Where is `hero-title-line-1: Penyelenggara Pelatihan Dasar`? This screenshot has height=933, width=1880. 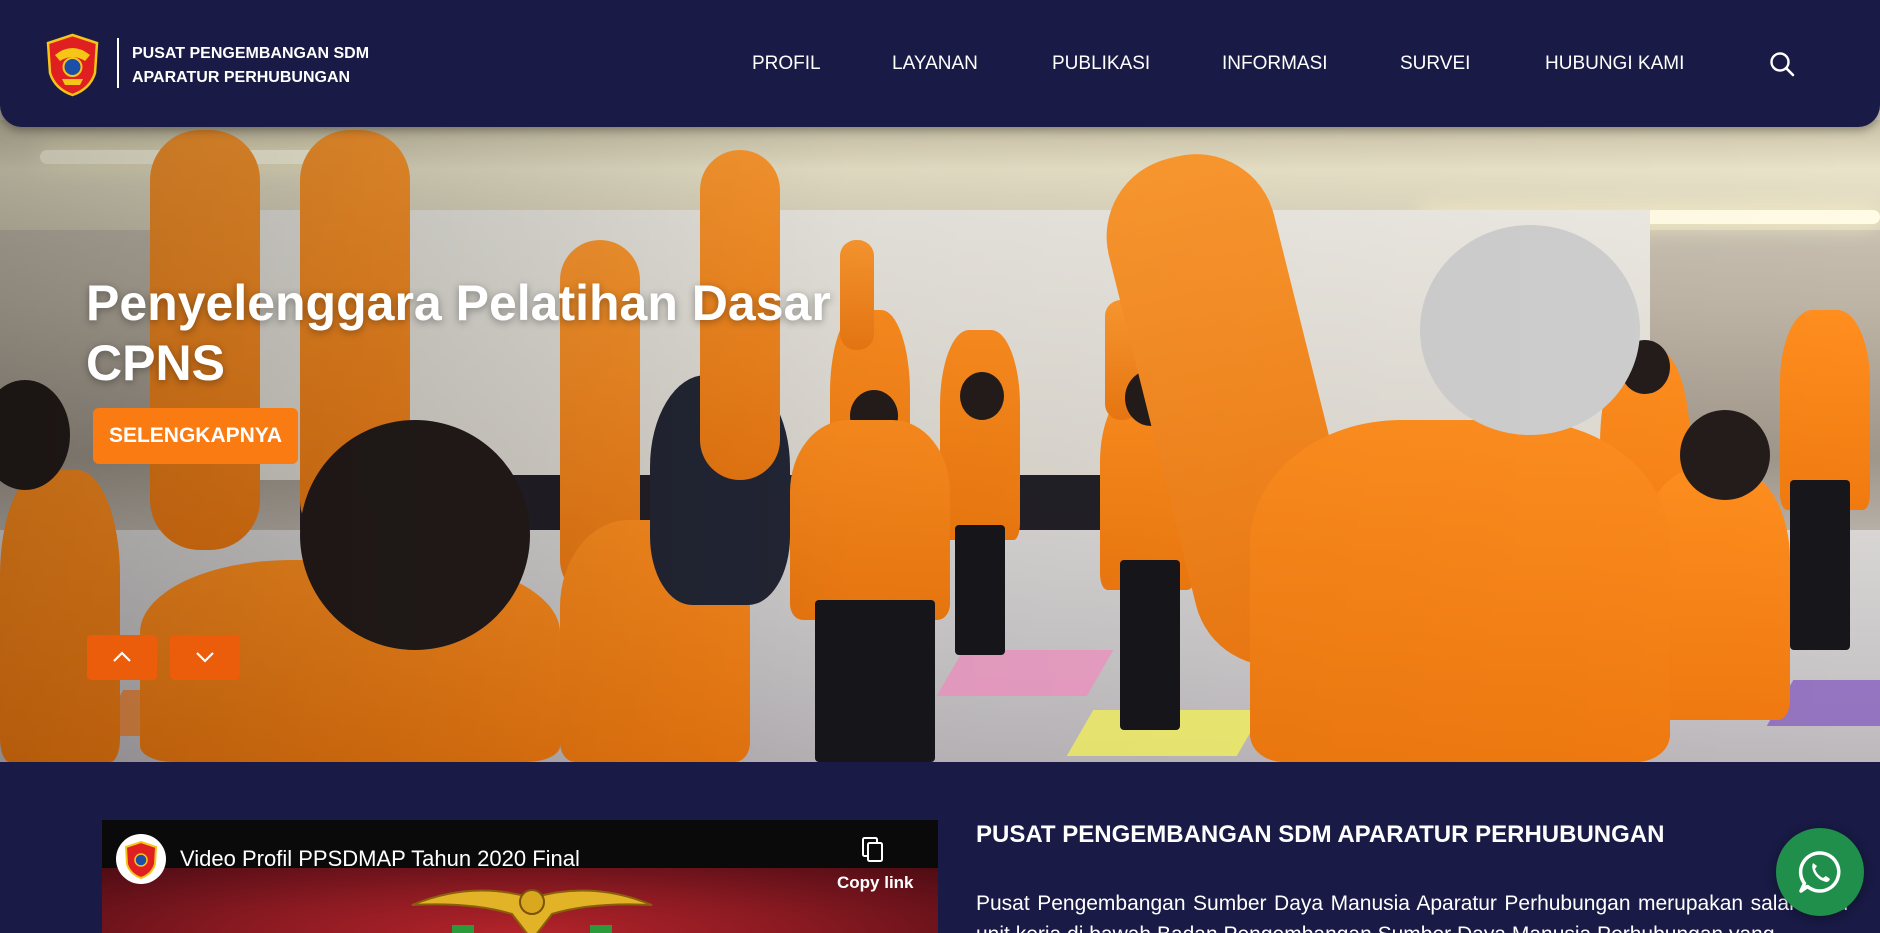
hero-title-line-1: Penyelenggara Pelatihan Dasar is located at coordinates (458, 303).